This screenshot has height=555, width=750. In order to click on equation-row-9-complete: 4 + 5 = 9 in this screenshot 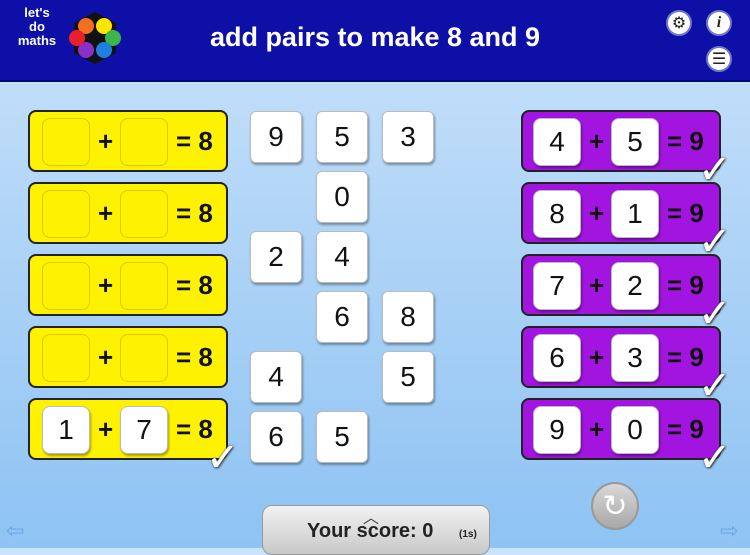, I will do `click(621, 141)`.